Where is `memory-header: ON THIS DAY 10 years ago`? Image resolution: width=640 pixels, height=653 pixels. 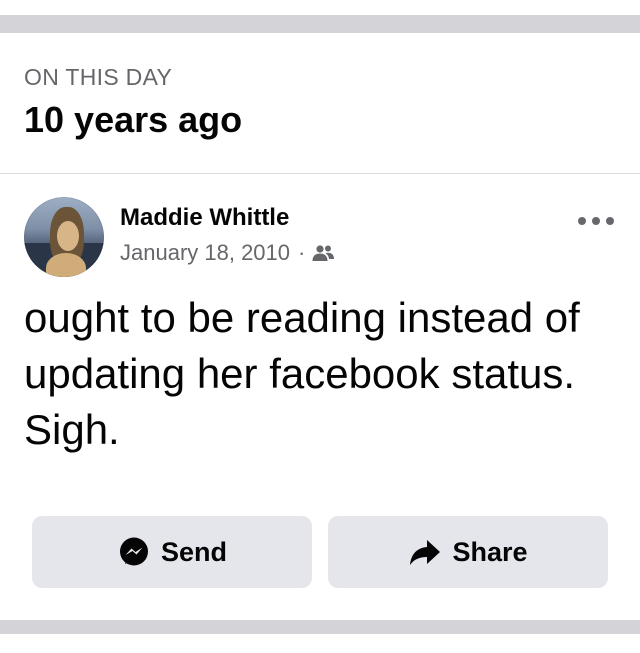
memory-header: ON THIS DAY 10 years ago is located at coordinates (133, 102).